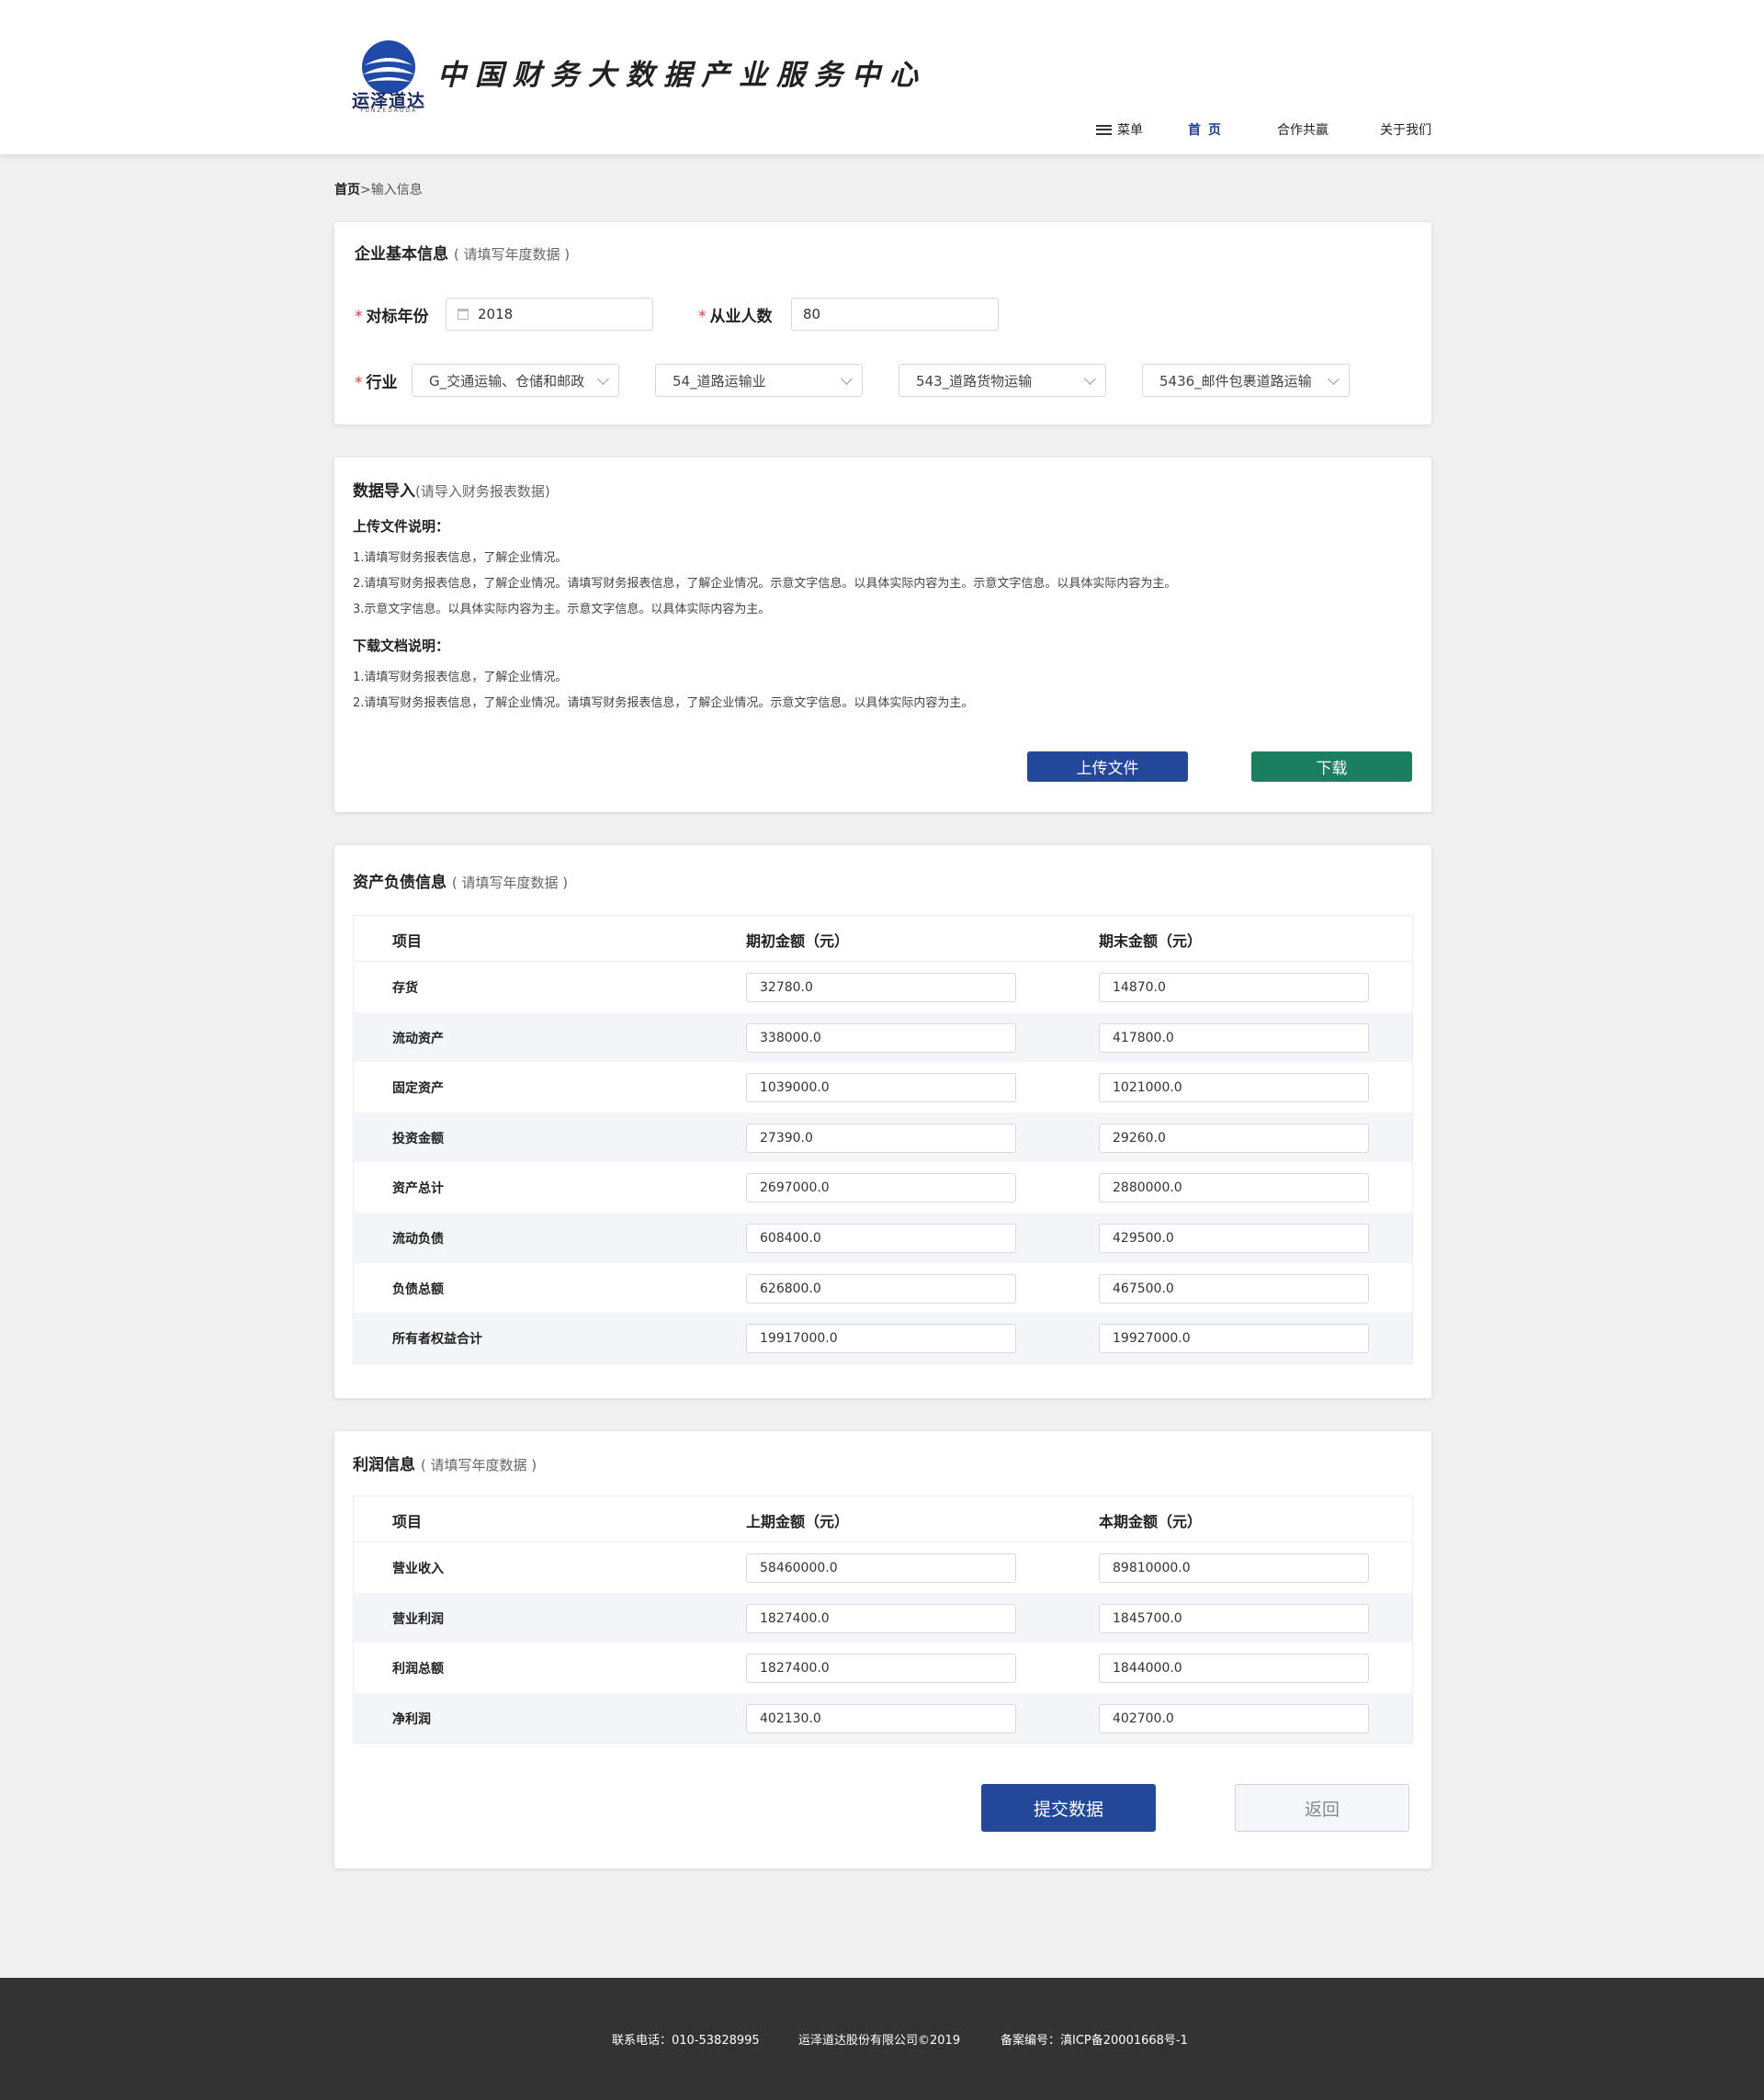 Image resolution: width=1764 pixels, height=2100 pixels. I want to click on hamburger-icon, so click(1104, 129).